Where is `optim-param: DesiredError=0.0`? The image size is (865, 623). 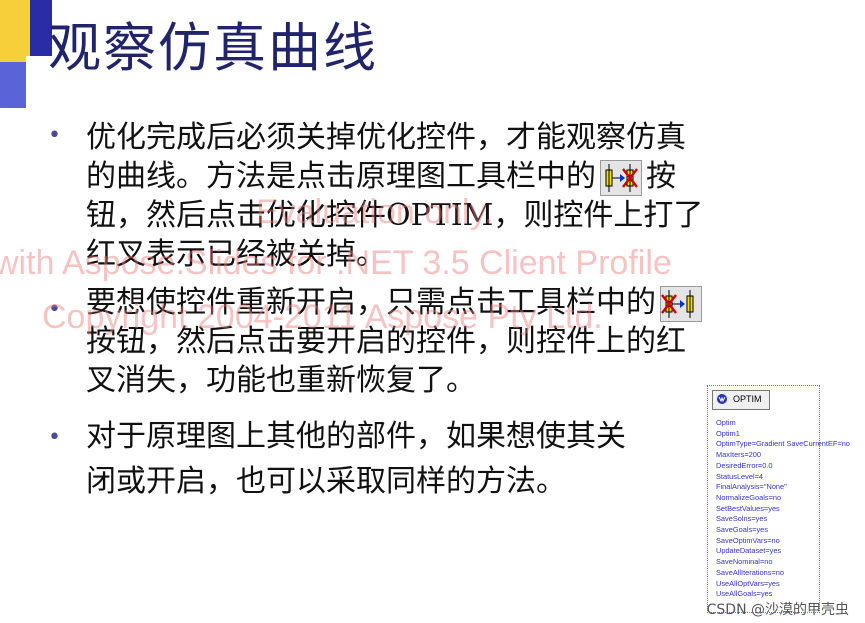
optim-param: DesiredError=0.0 is located at coordinates (744, 465).